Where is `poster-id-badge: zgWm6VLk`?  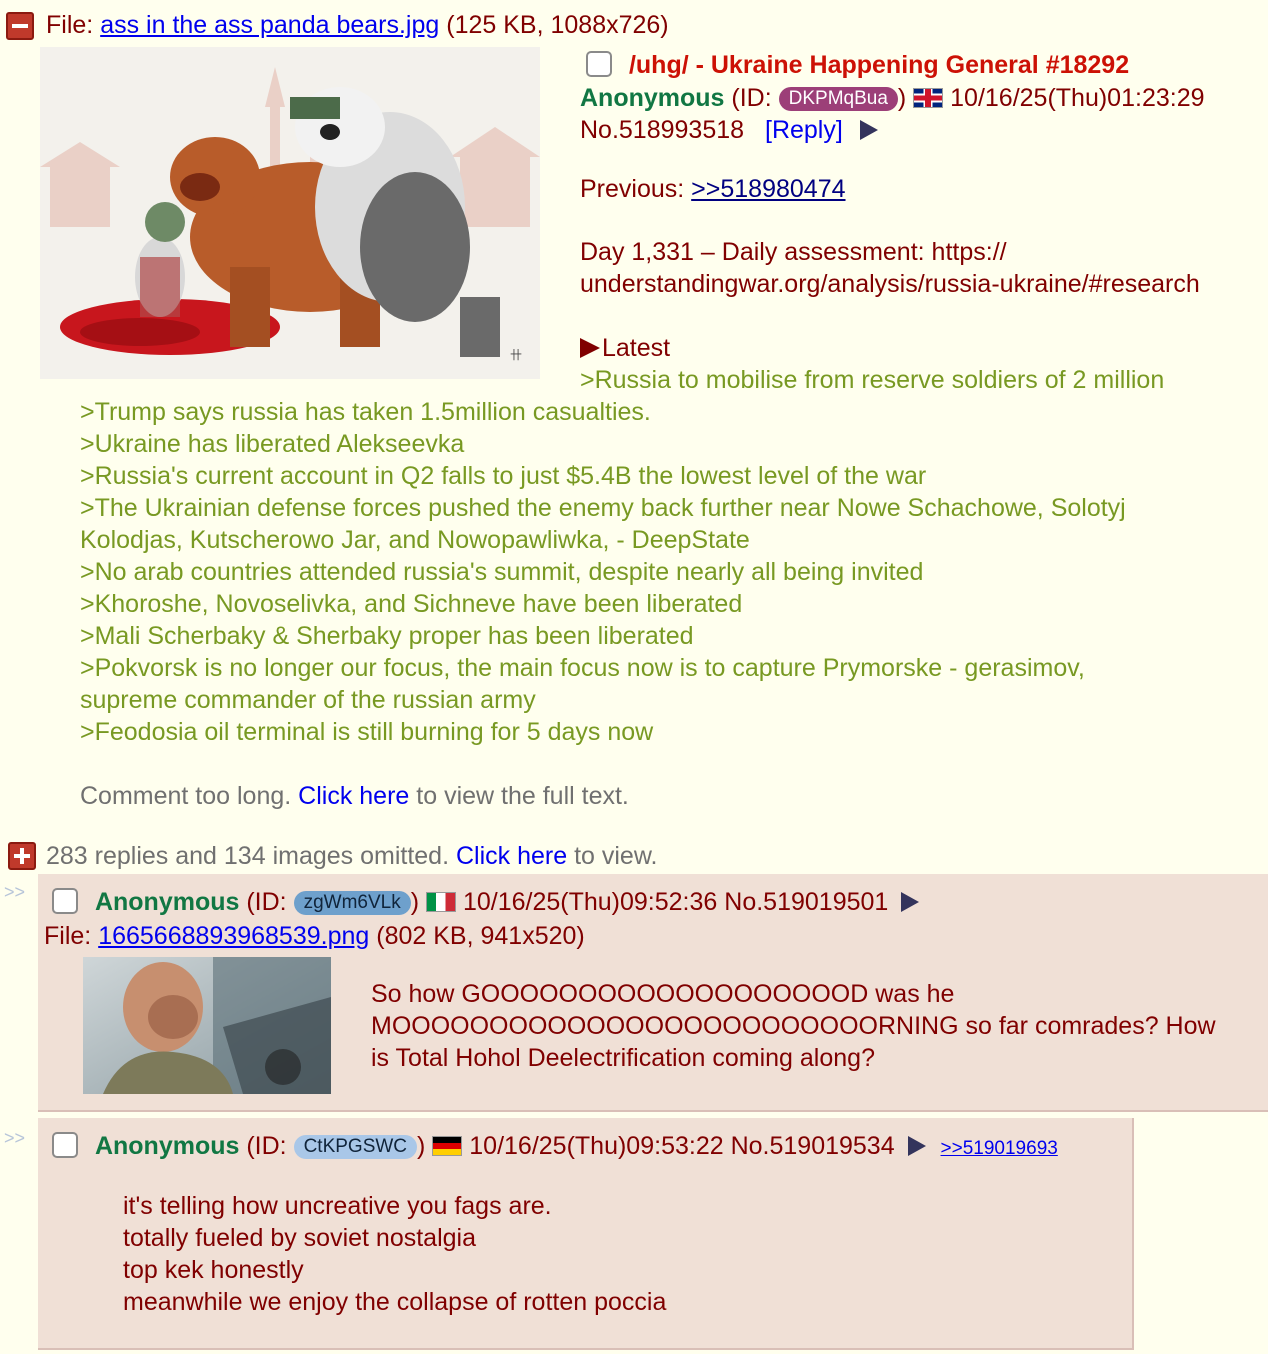 poster-id-badge: zgWm6VLk is located at coordinates (352, 903).